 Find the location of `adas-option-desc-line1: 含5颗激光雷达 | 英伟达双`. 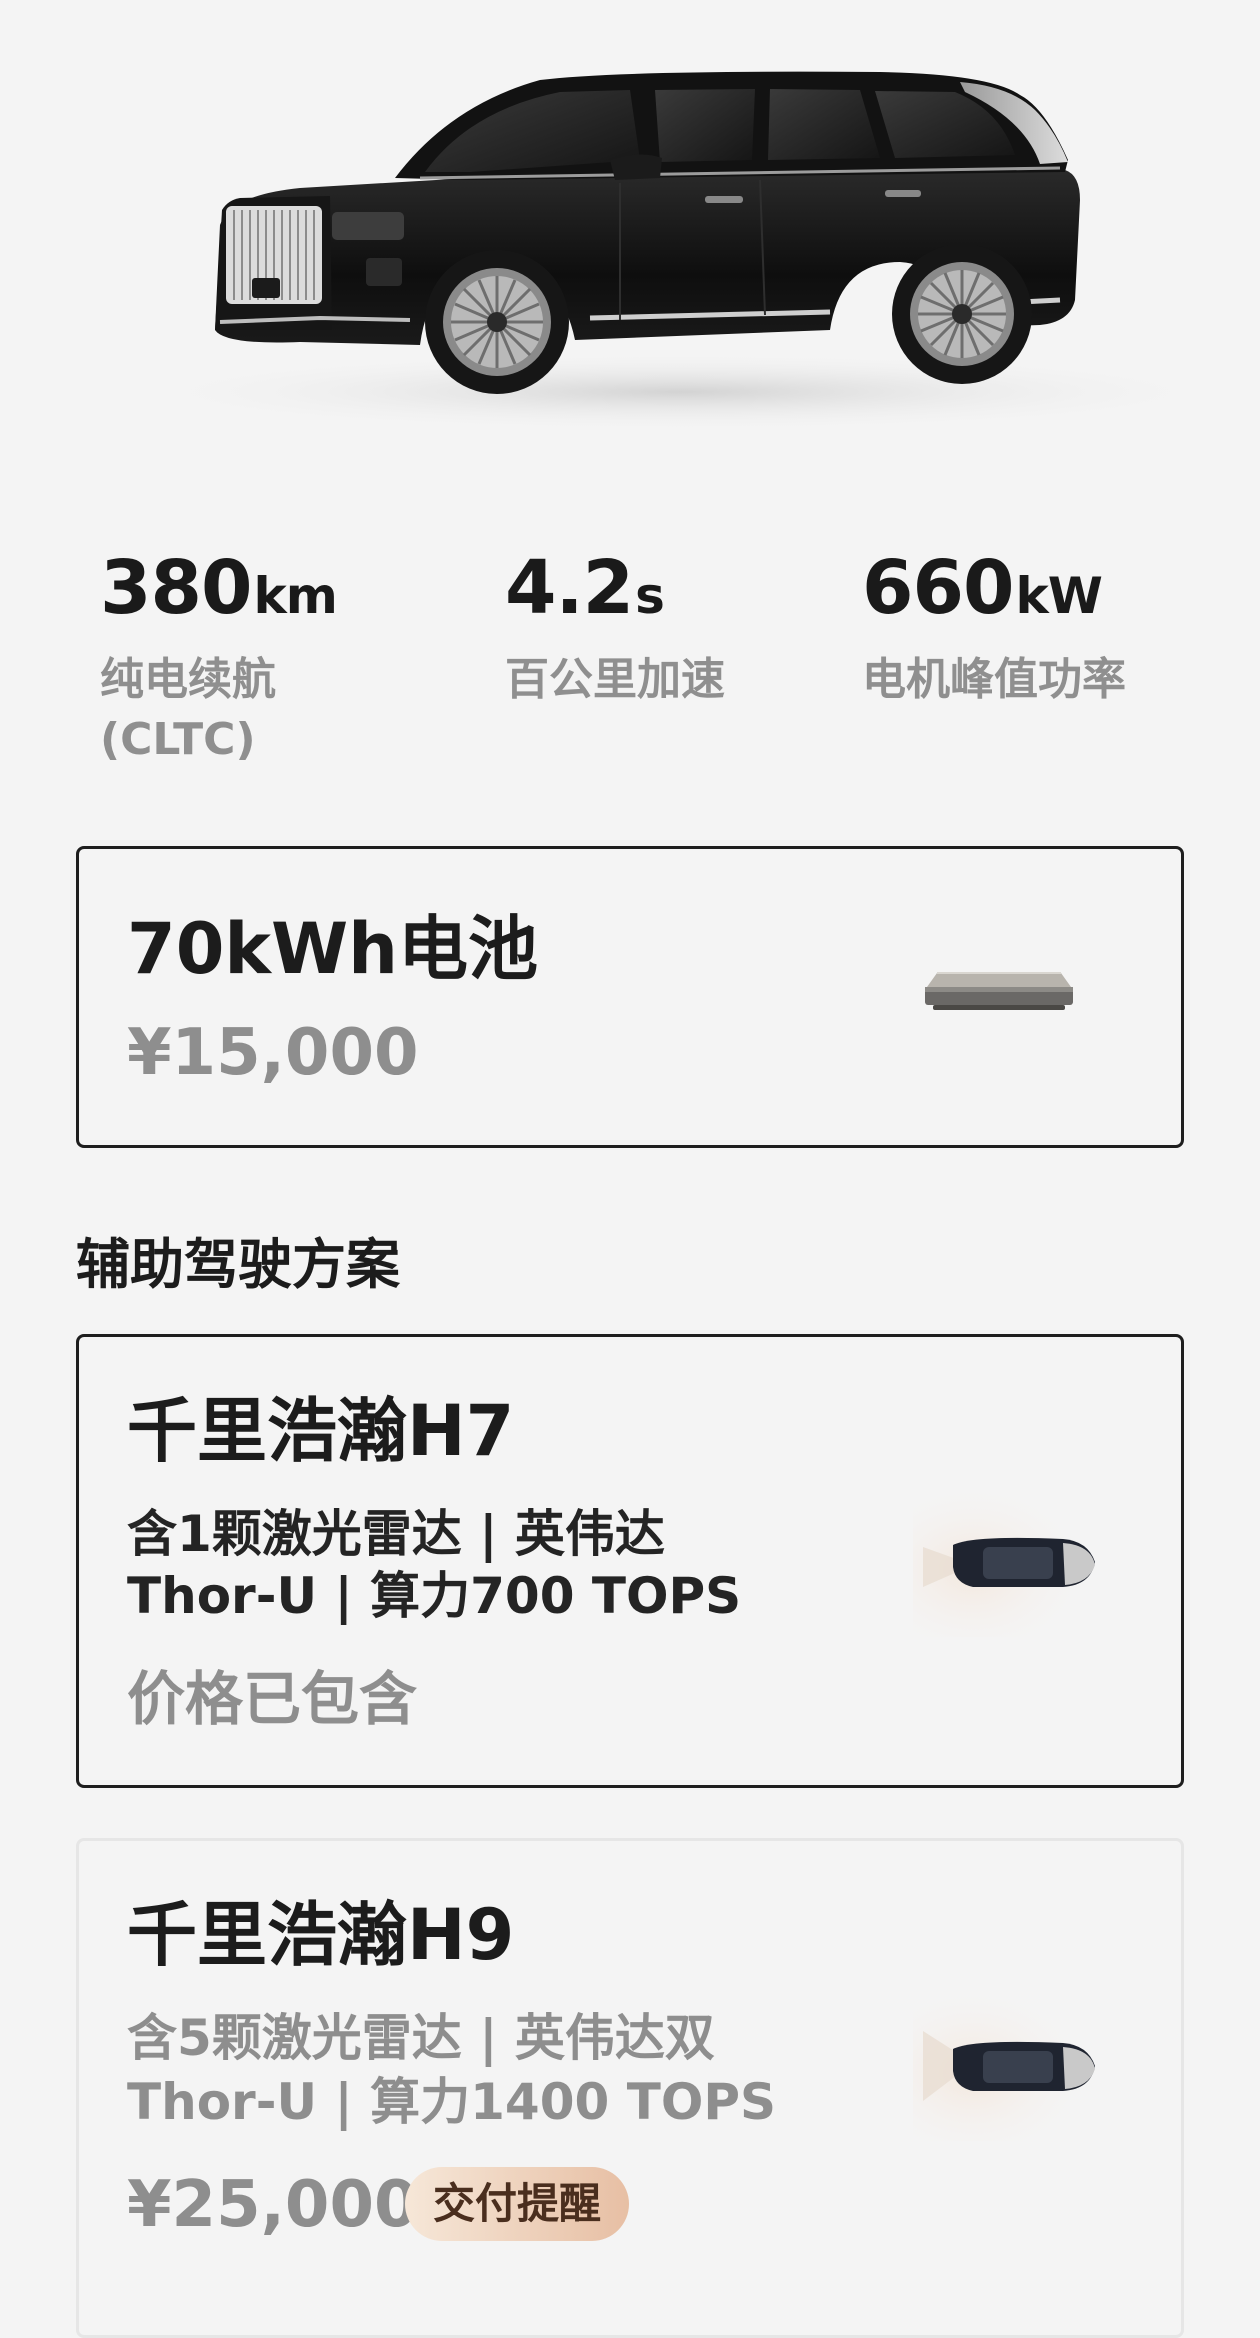

adas-option-desc-line1: 含5颗激光雷达 | 英伟达双 is located at coordinates (421, 2038).